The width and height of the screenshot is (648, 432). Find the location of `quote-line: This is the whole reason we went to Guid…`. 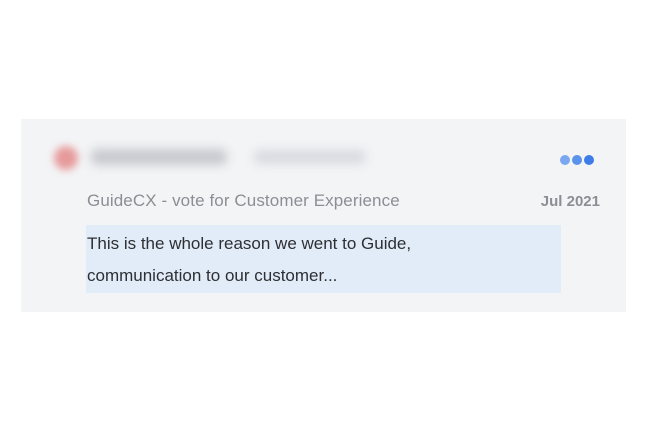

quote-line: This is the whole reason we went to Guid… is located at coordinates (249, 243).